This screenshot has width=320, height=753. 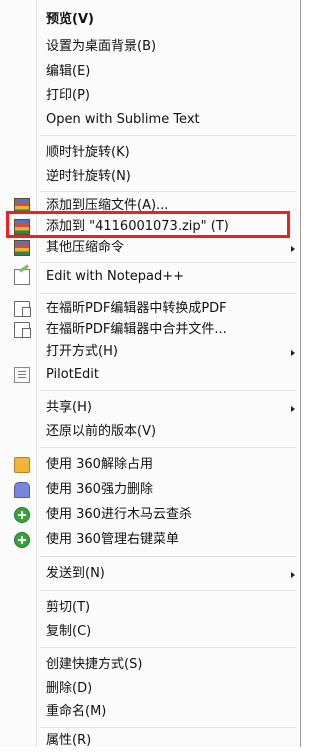 What do you see at coordinates (101, 46) in the screenshot?
I see `menu-item-label: 设置为桌面背景(B)` at bounding box center [101, 46].